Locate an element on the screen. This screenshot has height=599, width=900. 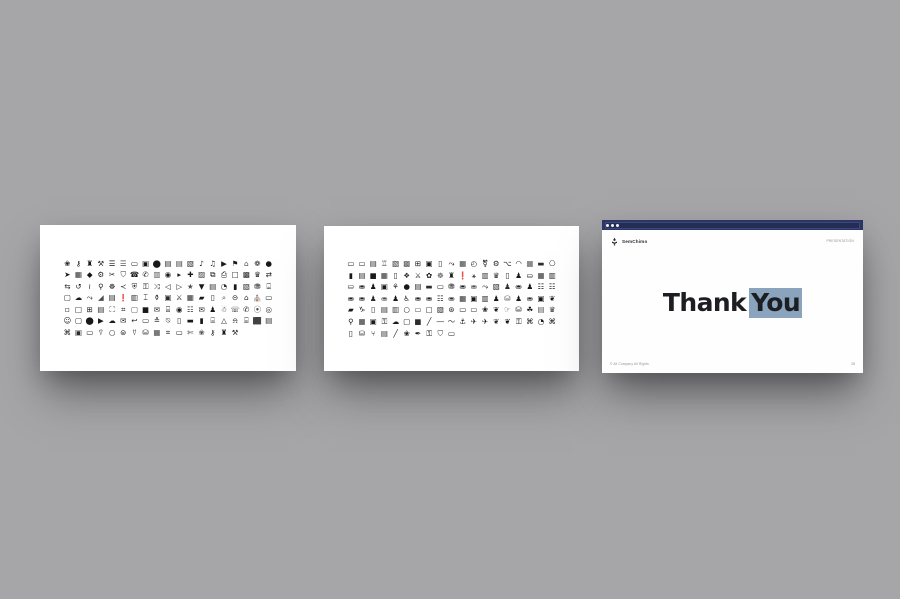
locker-tall-icon: ▥ is located at coordinates (552, 275).